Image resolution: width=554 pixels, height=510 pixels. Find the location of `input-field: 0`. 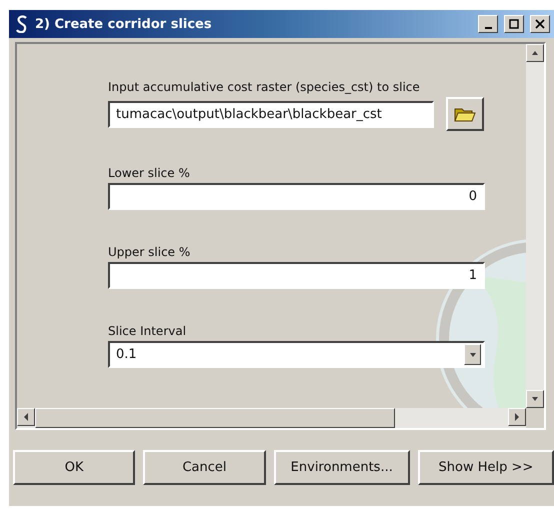

input-field: 0 is located at coordinates (296, 196).